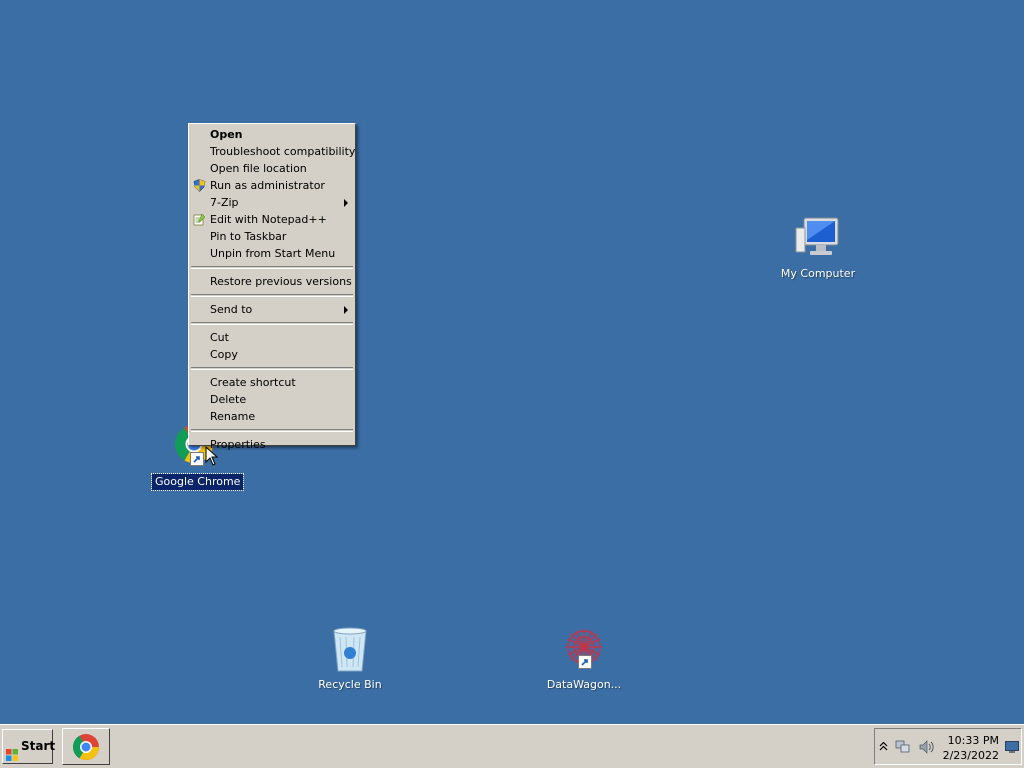 This screenshot has width=1024, height=774. What do you see at coordinates (272, 202) in the screenshot?
I see `menu-item-7-zip: 7-Zip` at bounding box center [272, 202].